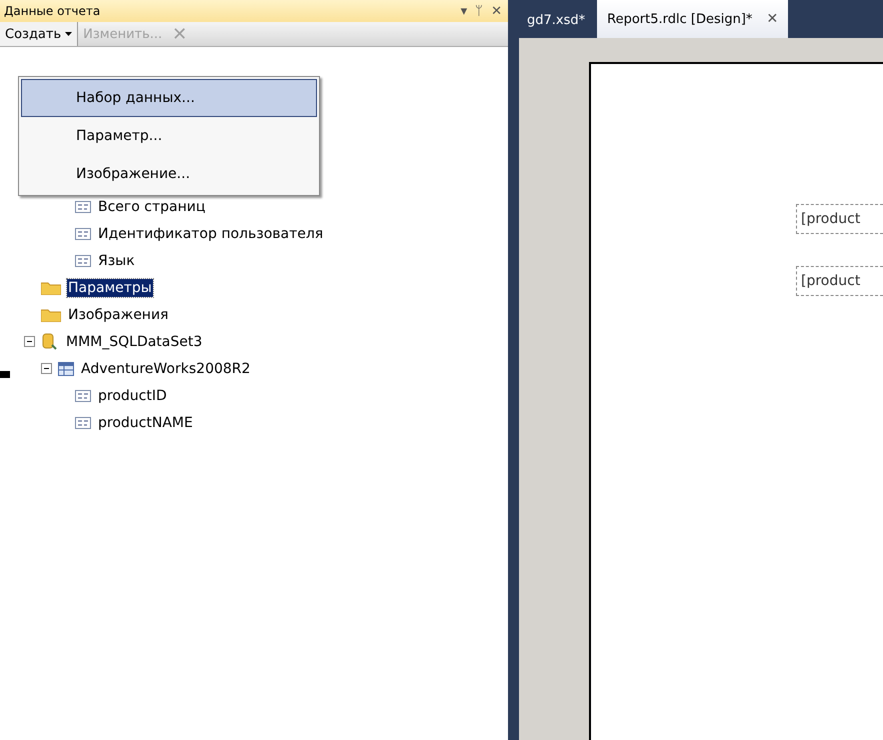 Image resolution: width=883 pixels, height=740 pixels. Describe the element at coordinates (496, 11) in the screenshot. I see `title-bar-button: ✕` at that location.